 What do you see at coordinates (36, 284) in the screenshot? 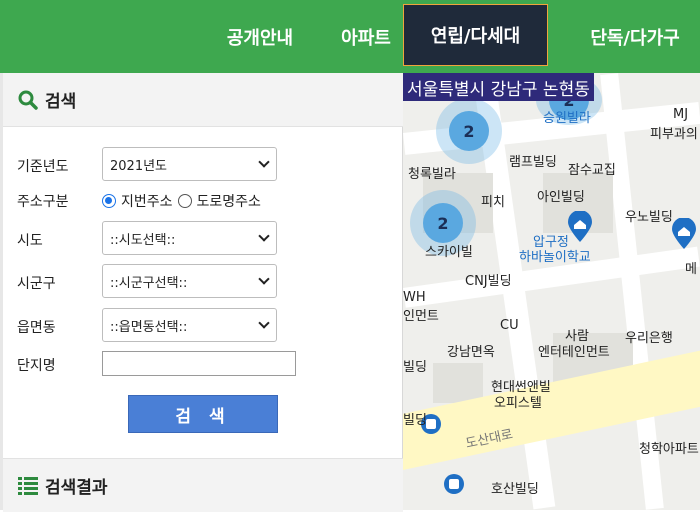
I see `sigungu-label: 시군구` at bounding box center [36, 284].